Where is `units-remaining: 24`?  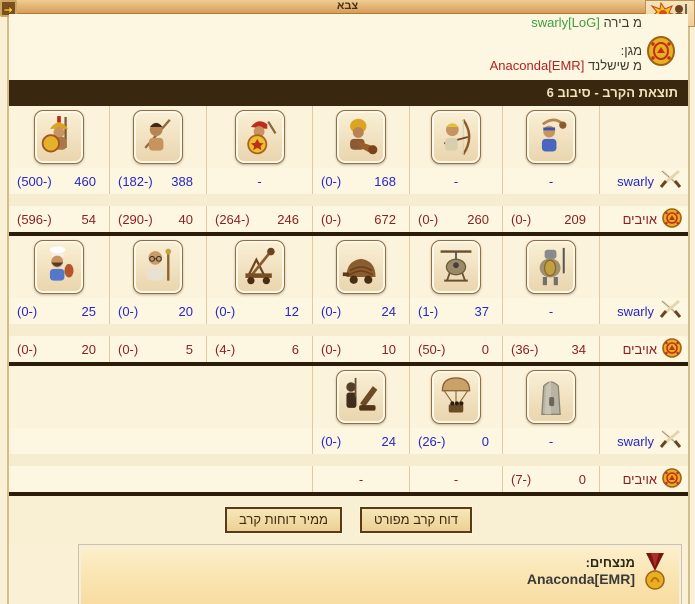
units-remaining: 24 is located at coordinates (388, 441).